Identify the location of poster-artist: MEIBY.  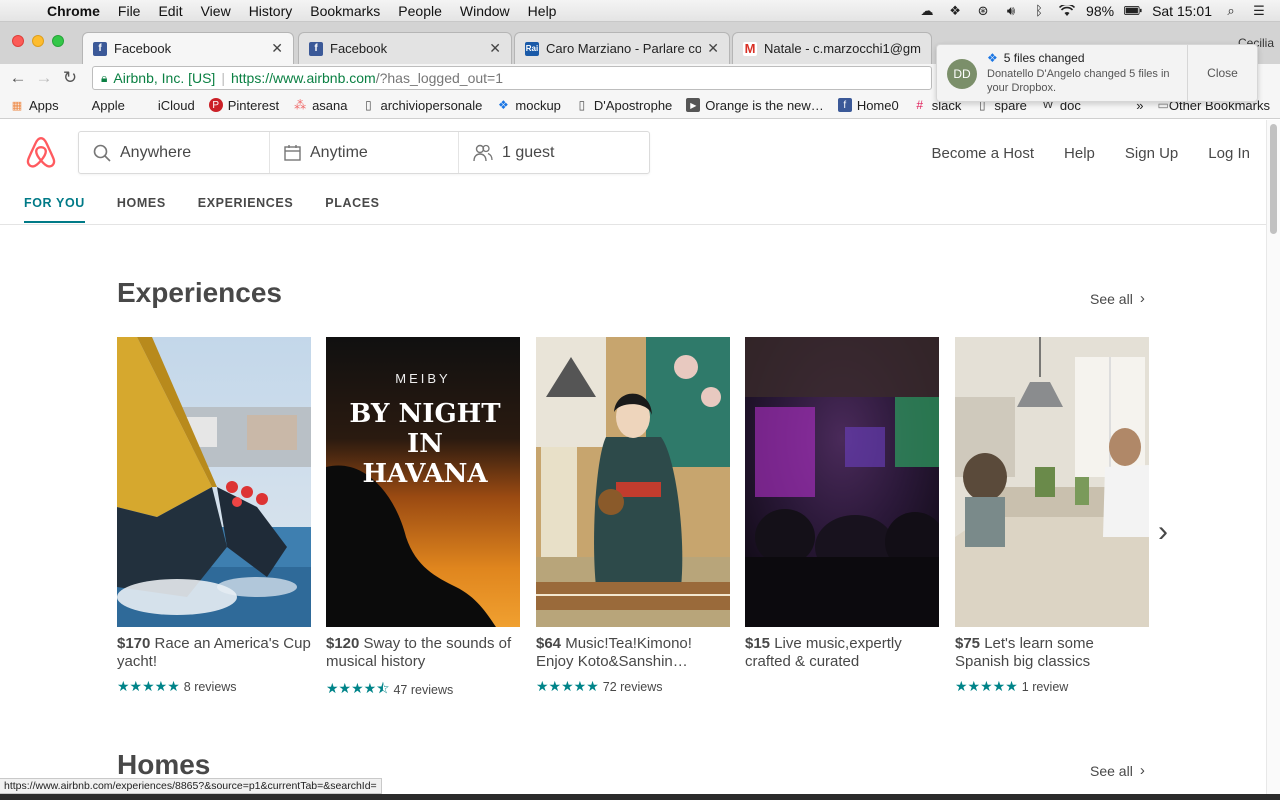
(423, 378).